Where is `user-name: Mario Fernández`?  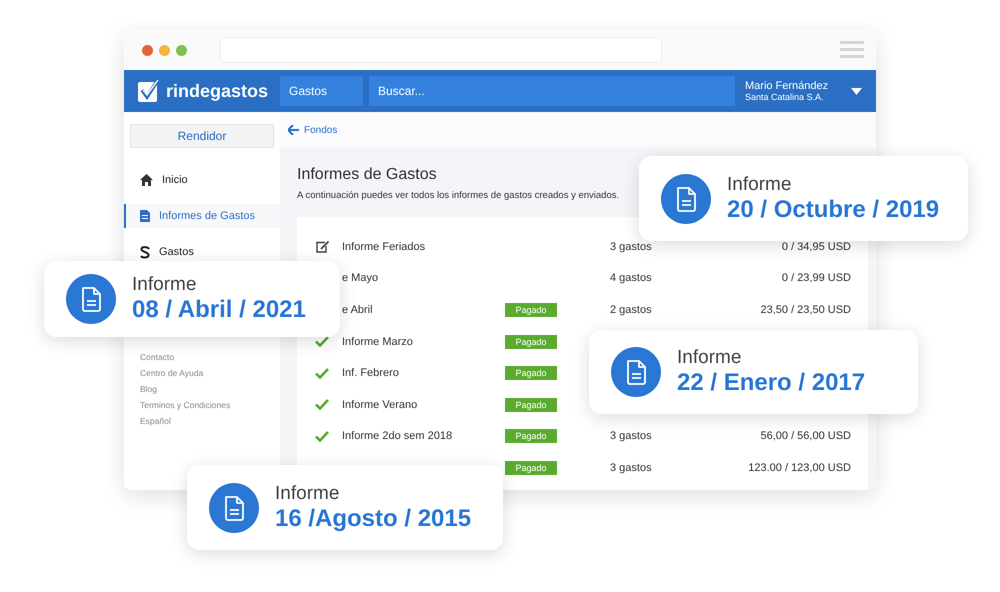
user-name: Mario Fernández is located at coordinates (786, 86).